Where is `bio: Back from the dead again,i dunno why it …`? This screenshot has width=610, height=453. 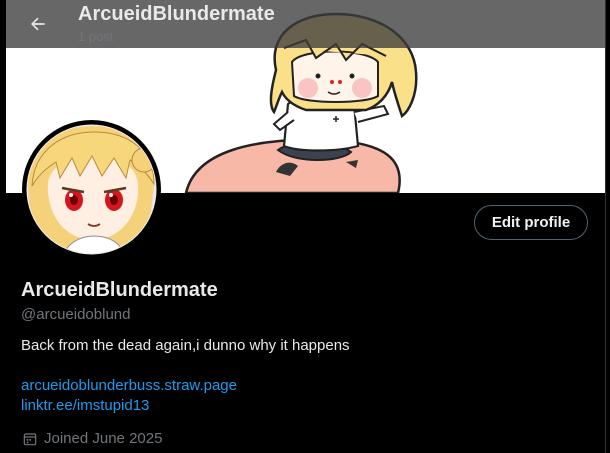
bio: Back from the dead again,i dunno why it … is located at coordinates (185, 345).